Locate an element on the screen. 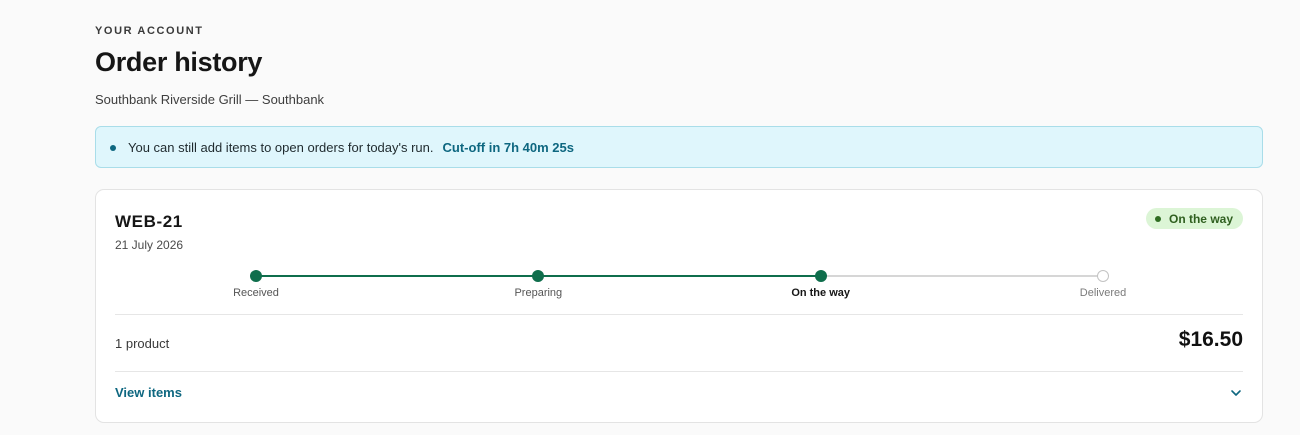  cutoff-countdown: Cut-off in 7h 40m 25s is located at coordinates (508, 147).